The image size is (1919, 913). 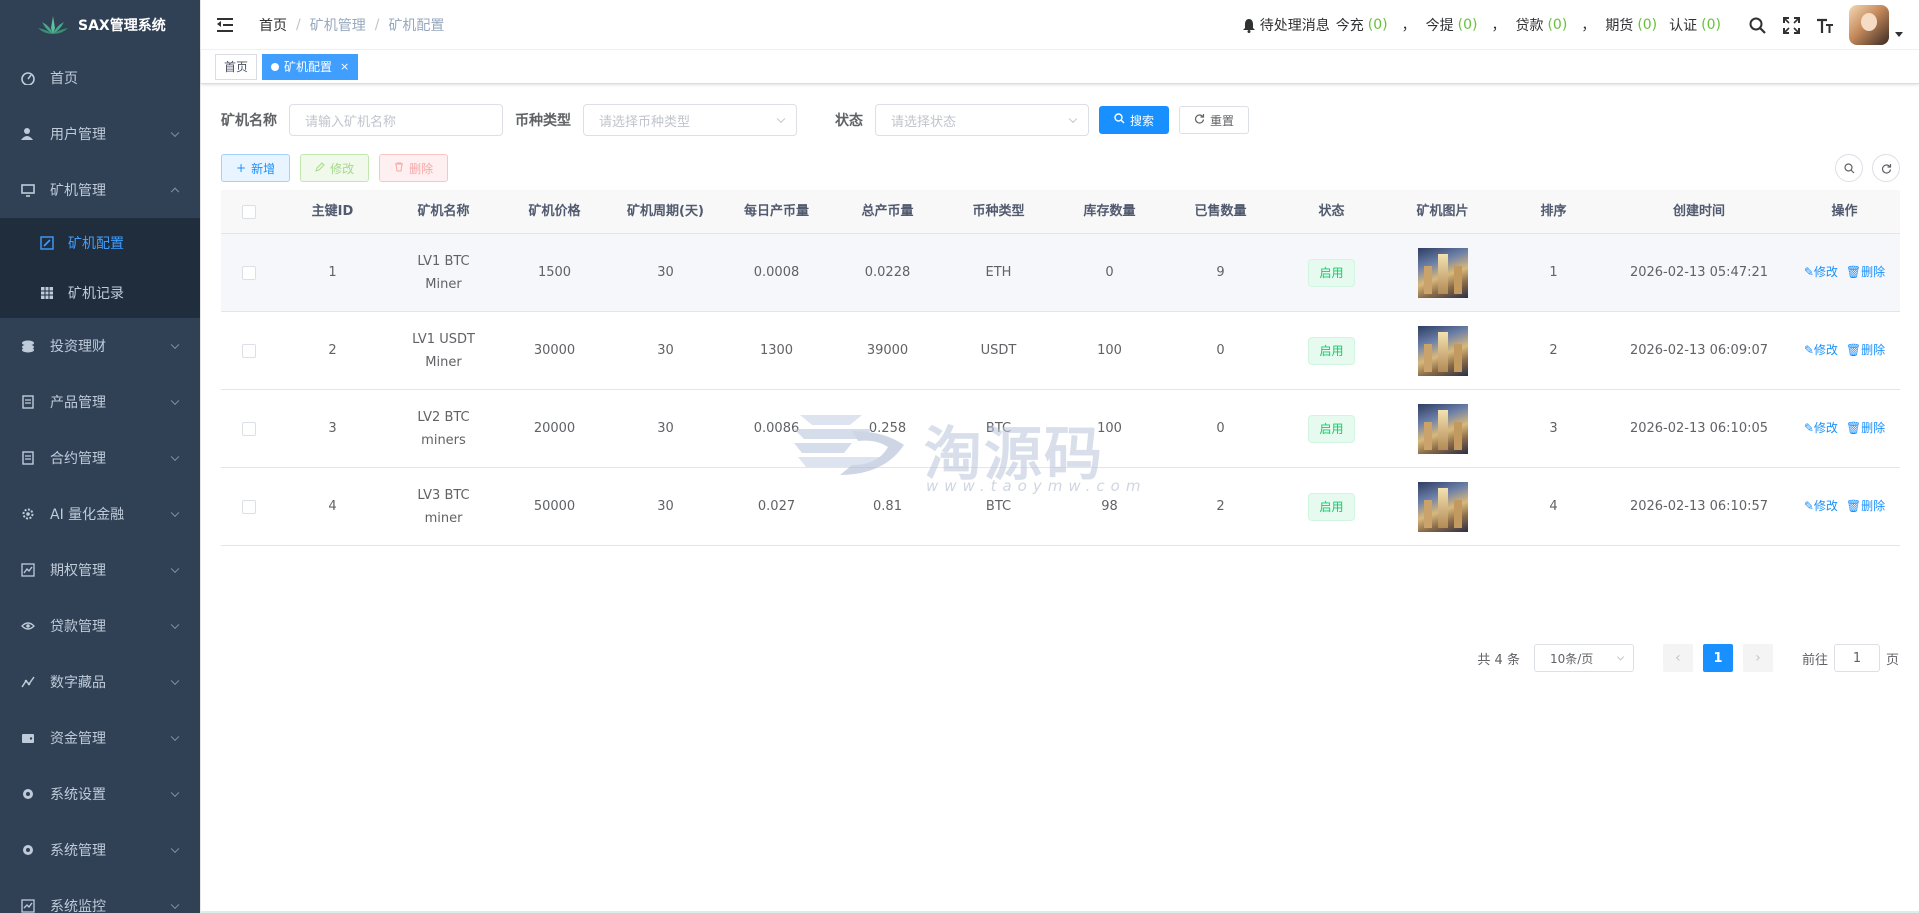 I want to click on page-number: 1, so click(x=1717, y=658).